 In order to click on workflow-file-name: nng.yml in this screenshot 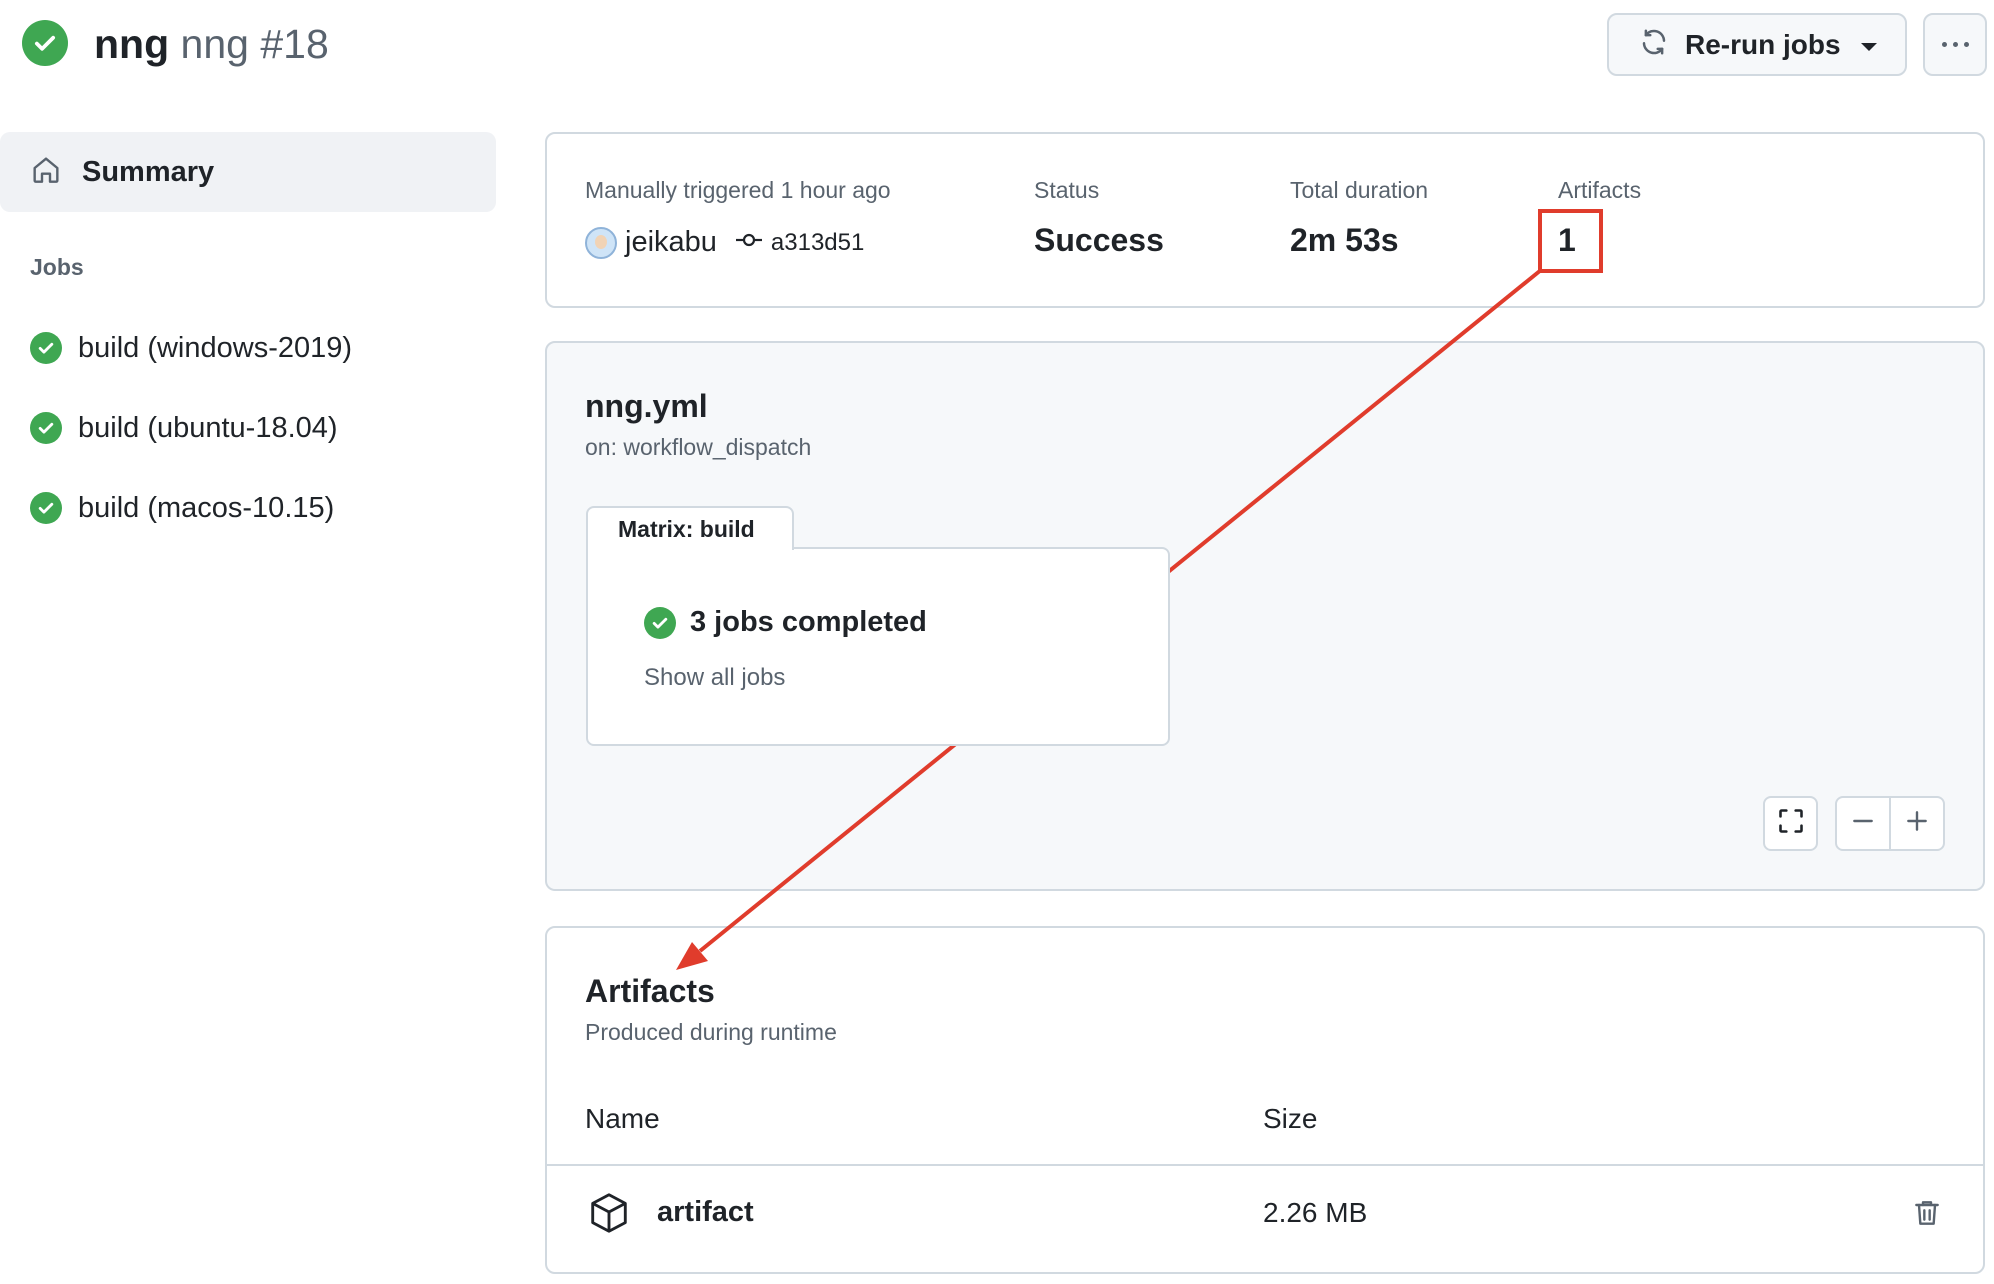, I will do `click(646, 406)`.